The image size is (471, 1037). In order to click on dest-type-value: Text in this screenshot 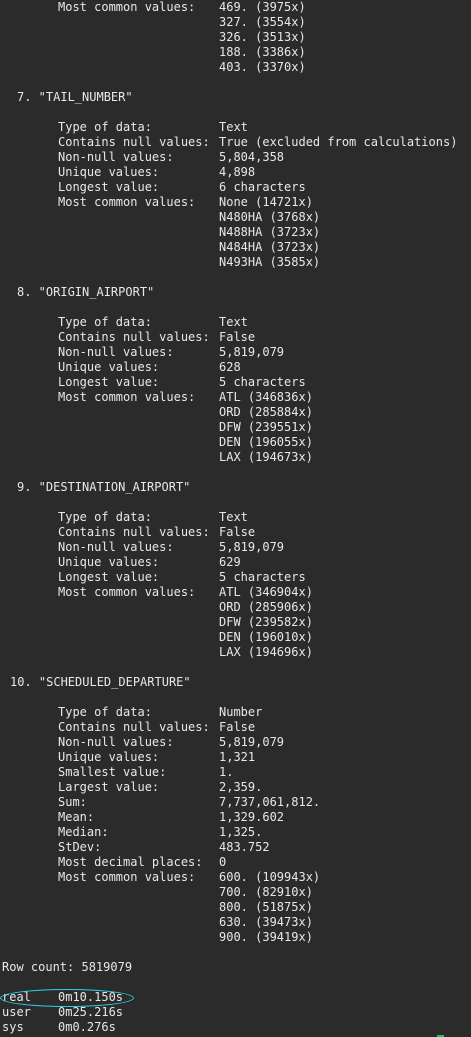, I will do `click(233, 517)`.